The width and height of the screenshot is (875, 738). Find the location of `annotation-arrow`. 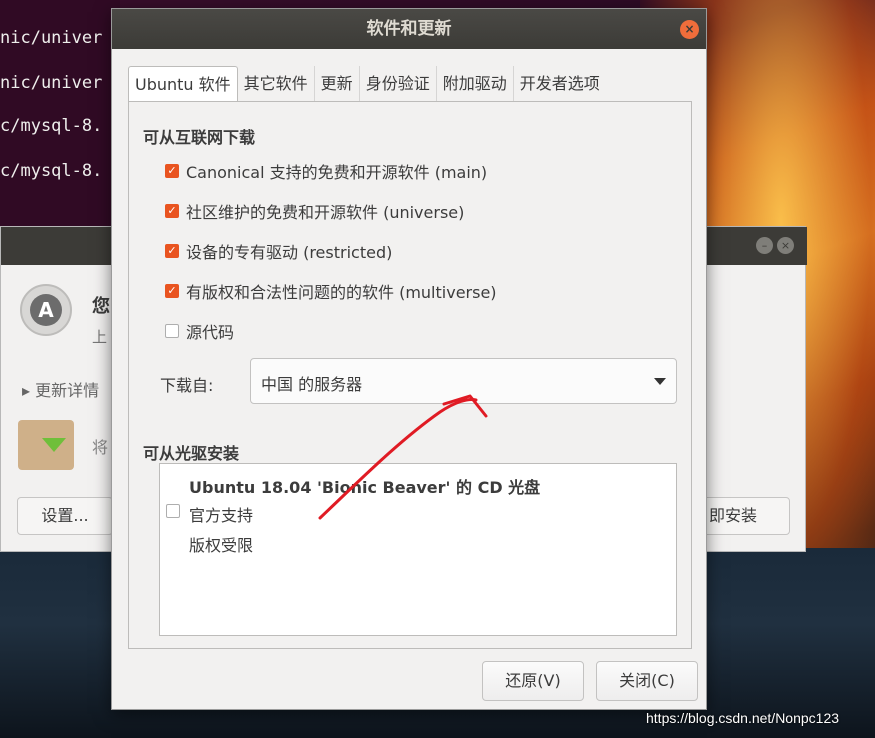

annotation-arrow is located at coordinates (403, 457).